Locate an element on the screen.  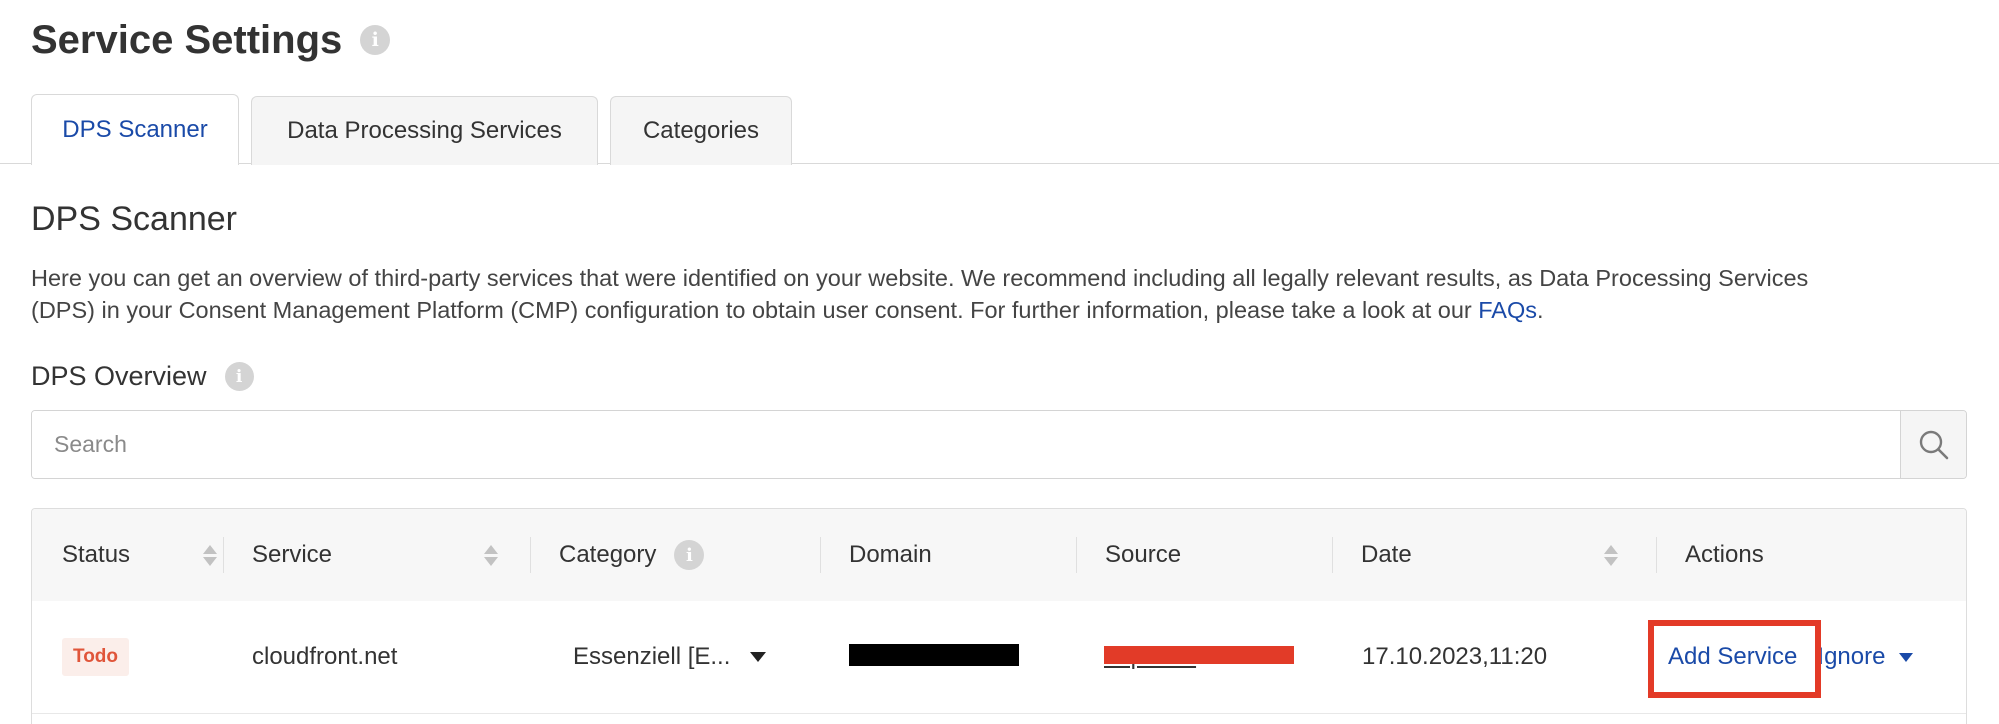
column-label: Service is located at coordinates (292, 554).